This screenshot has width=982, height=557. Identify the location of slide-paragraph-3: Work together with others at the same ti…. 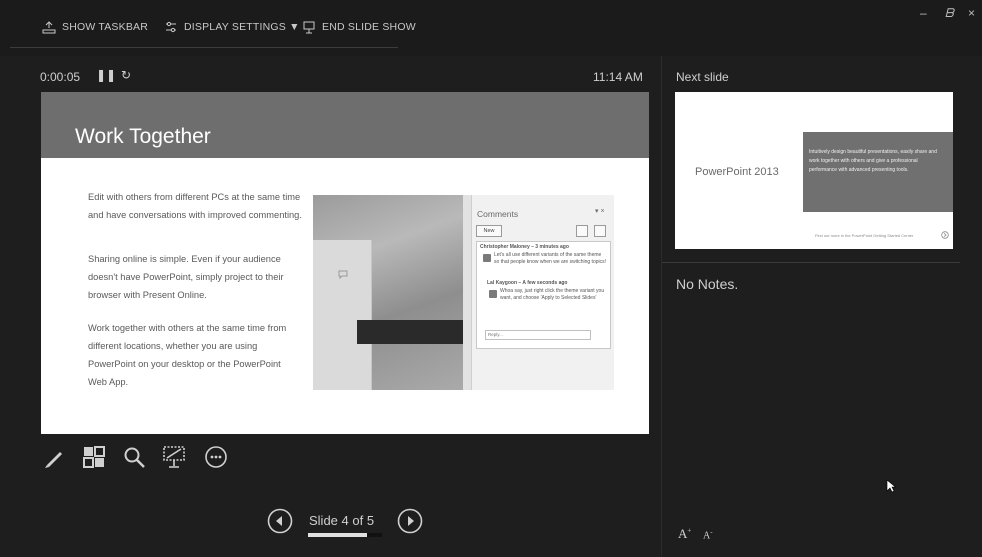
(187, 355).